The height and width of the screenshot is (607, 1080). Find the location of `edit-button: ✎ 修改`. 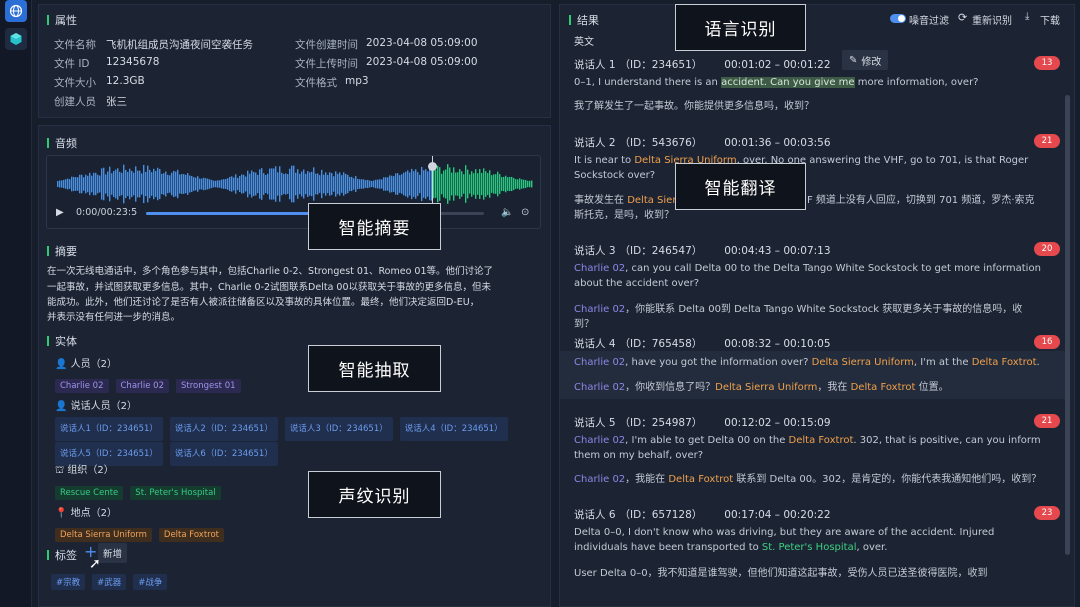

edit-button: ✎ 修改 is located at coordinates (865, 60).